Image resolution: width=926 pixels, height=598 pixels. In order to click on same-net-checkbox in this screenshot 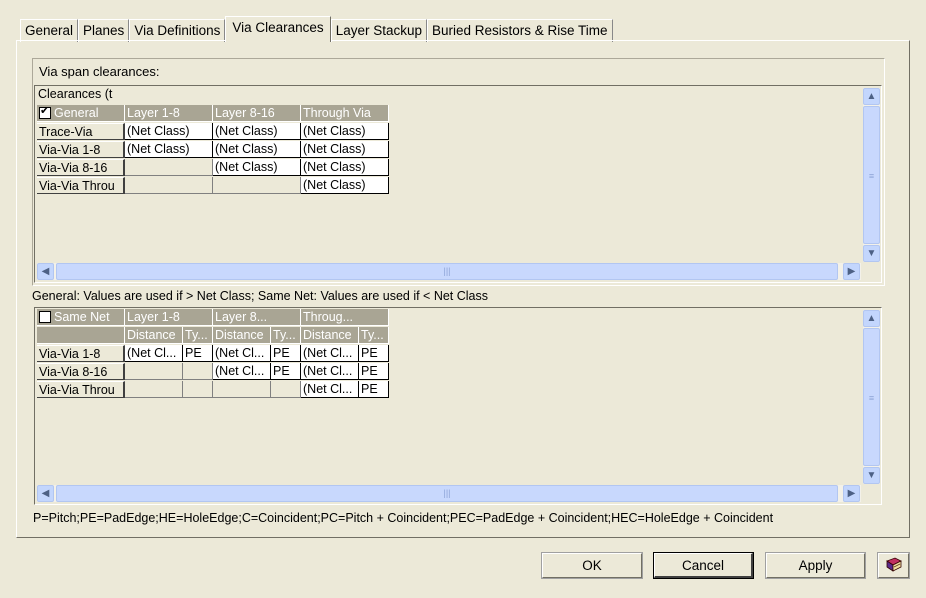, I will do `click(45, 317)`.